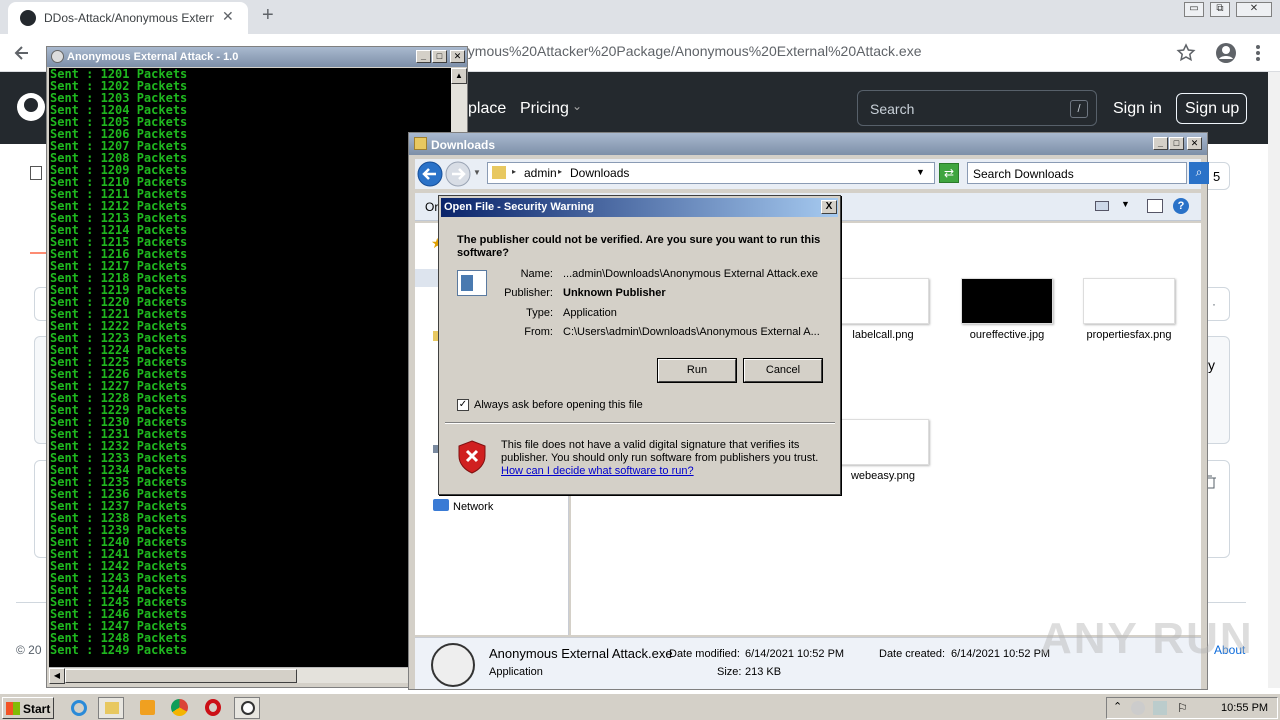 This screenshot has width=1280, height=720. I want to click on file-name: propertiesfax.png, so click(1129, 335).